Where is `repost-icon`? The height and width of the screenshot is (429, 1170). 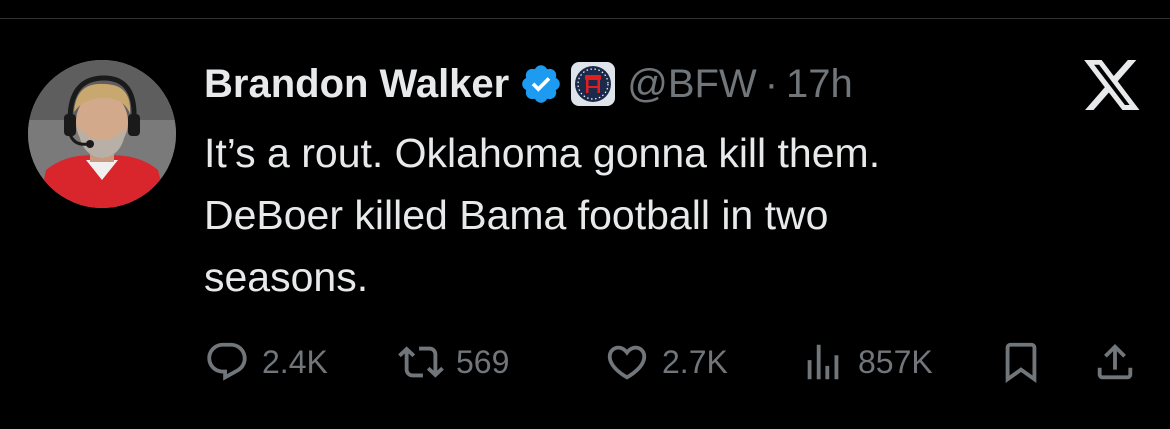
repost-icon is located at coordinates (421, 362).